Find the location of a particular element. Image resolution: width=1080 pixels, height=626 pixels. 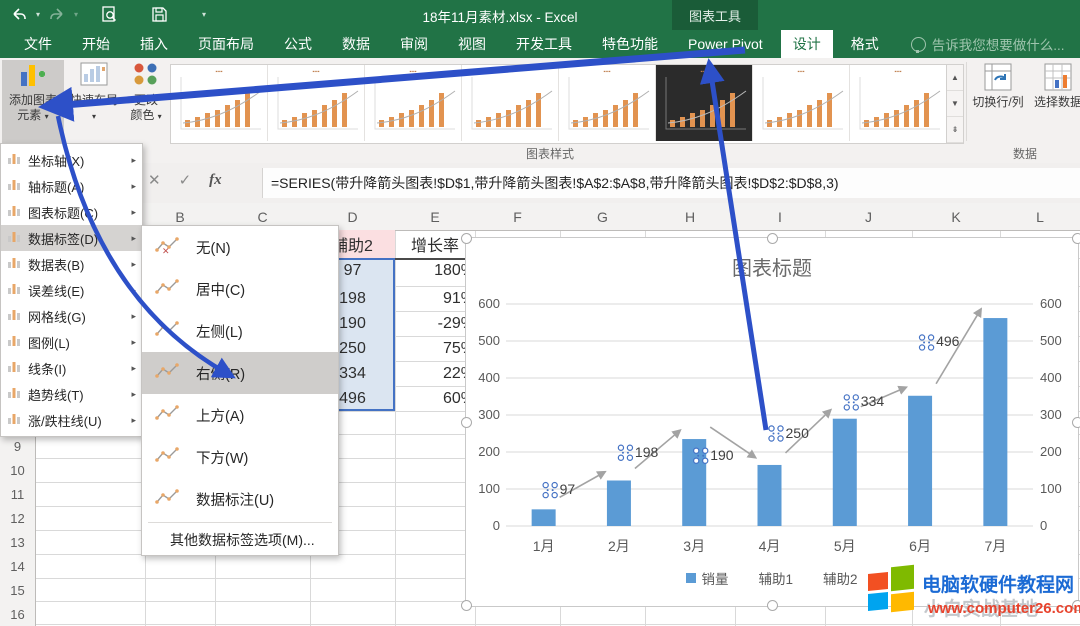

gallery-down-icon: ▼ is located at coordinates (955, 104).